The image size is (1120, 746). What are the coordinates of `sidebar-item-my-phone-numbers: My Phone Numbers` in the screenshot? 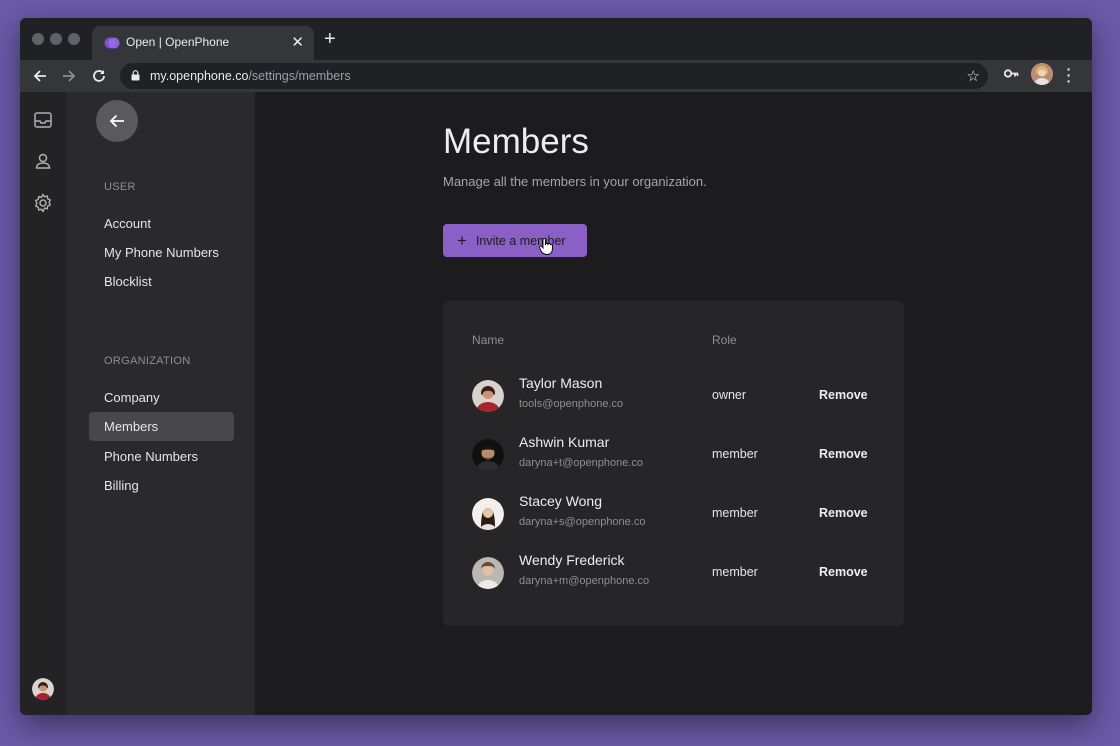 It's located at (161, 252).